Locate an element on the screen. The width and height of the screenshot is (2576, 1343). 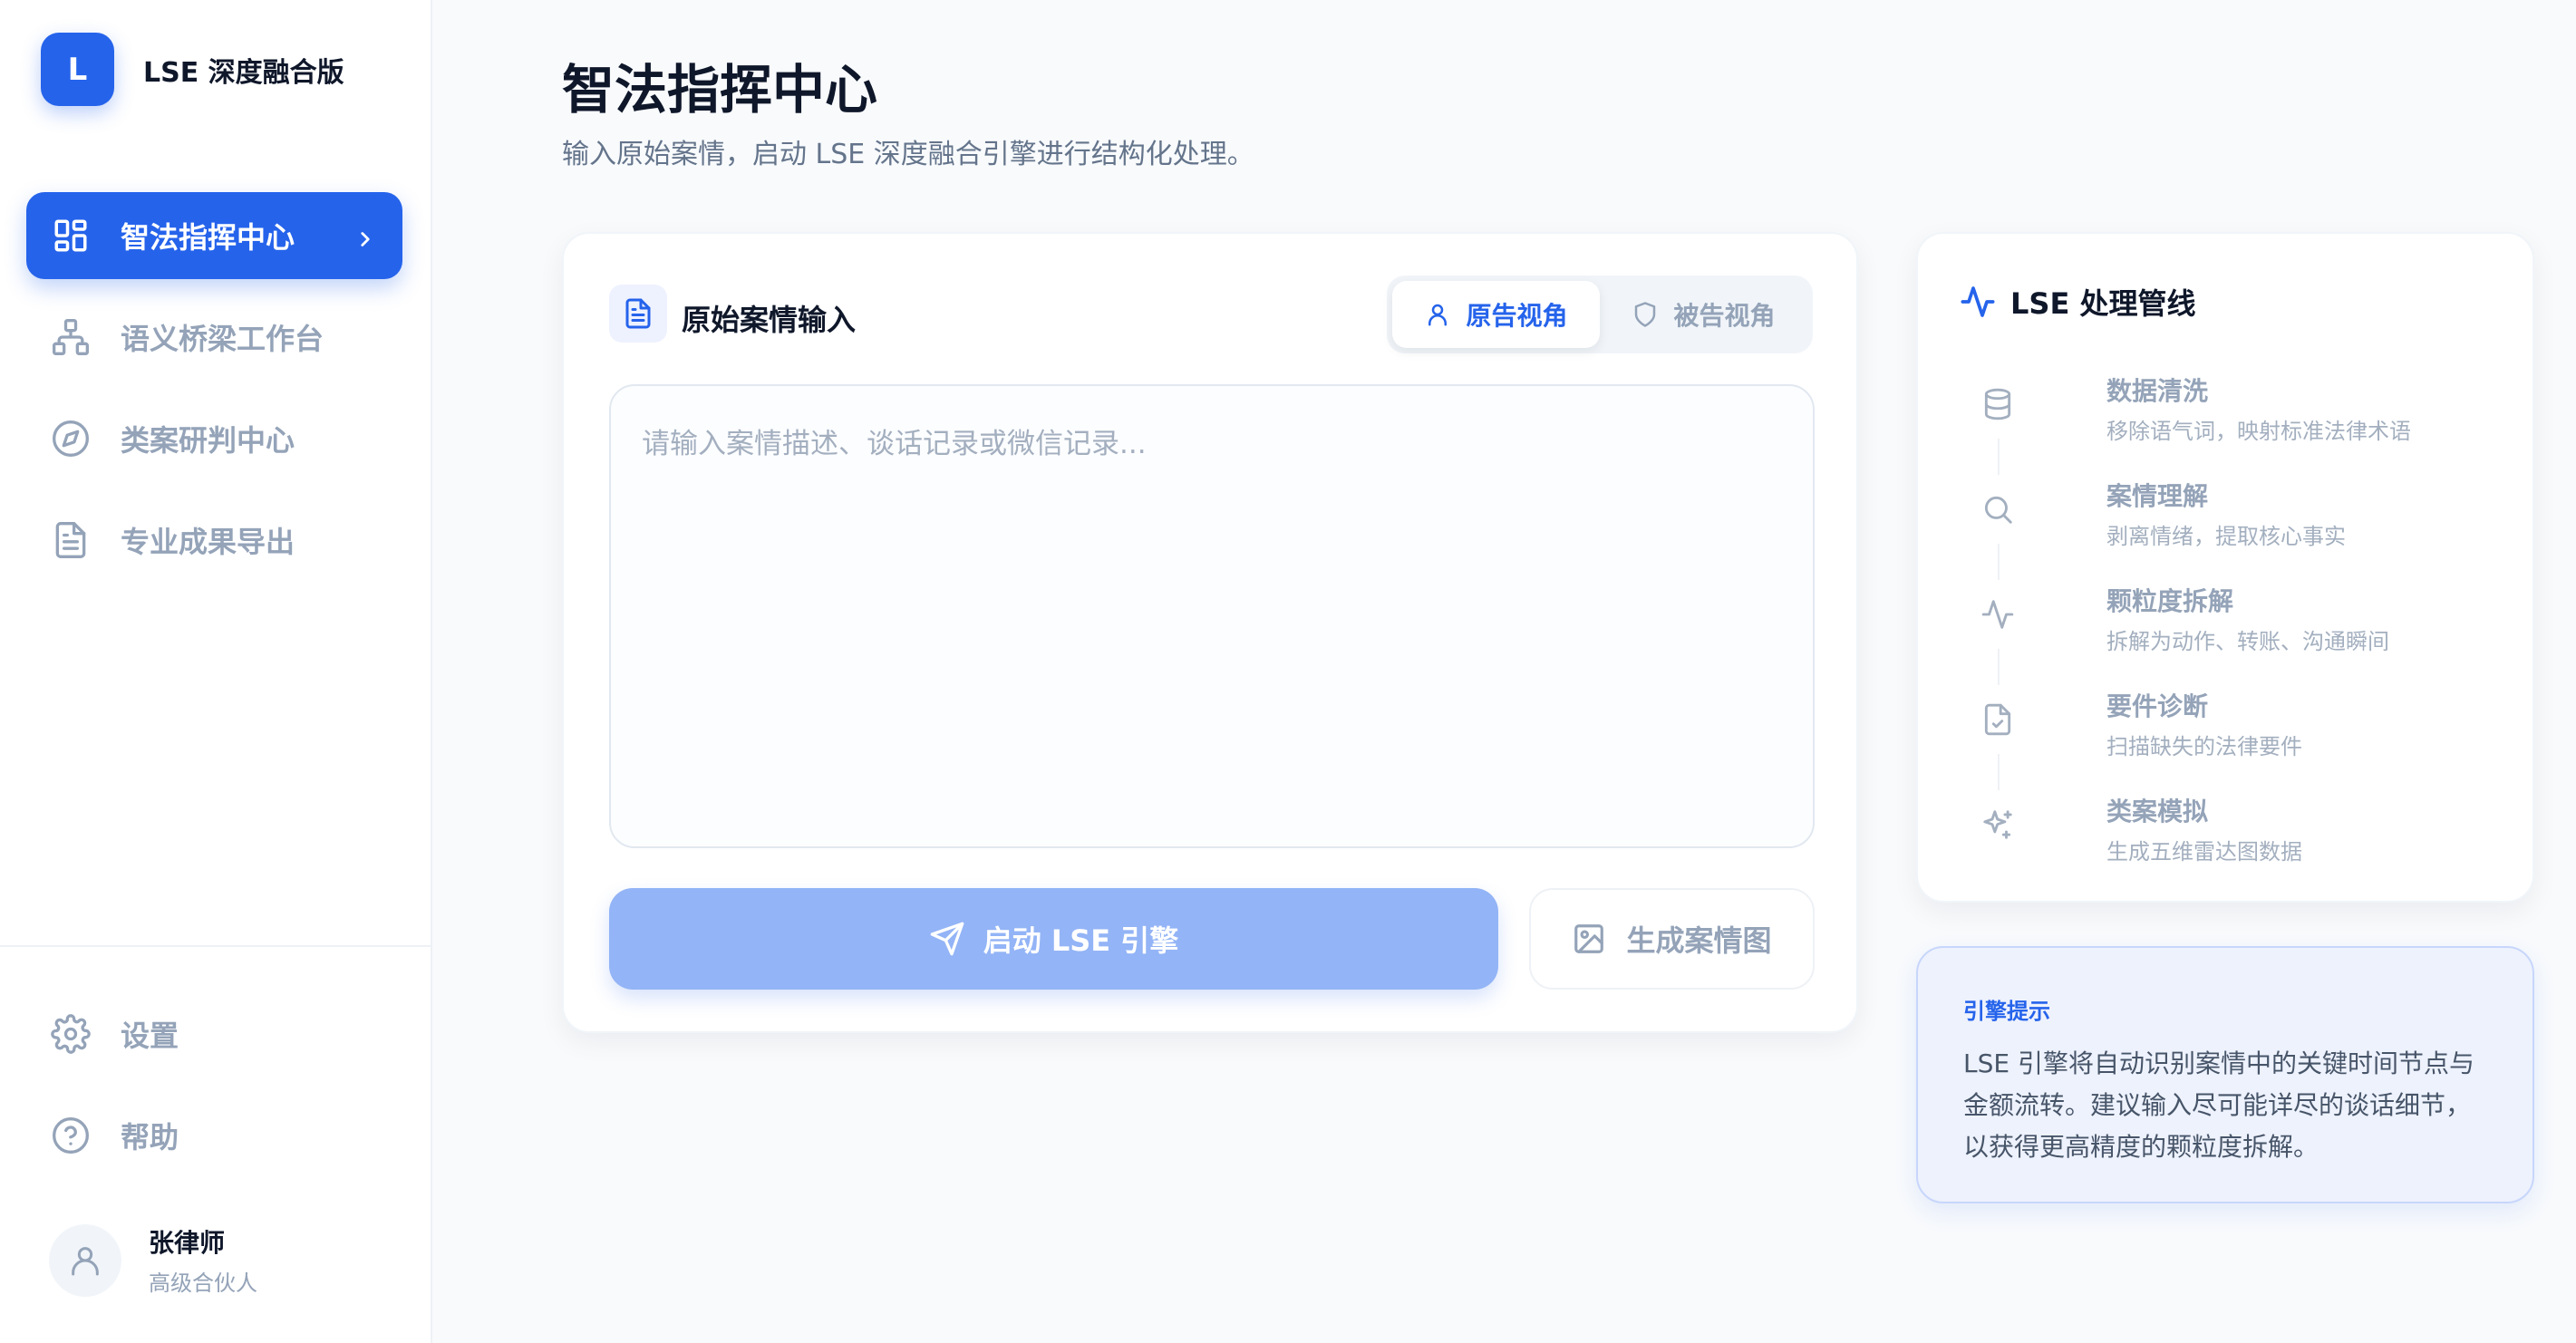
brand-logo: L is located at coordinates (77, 69).